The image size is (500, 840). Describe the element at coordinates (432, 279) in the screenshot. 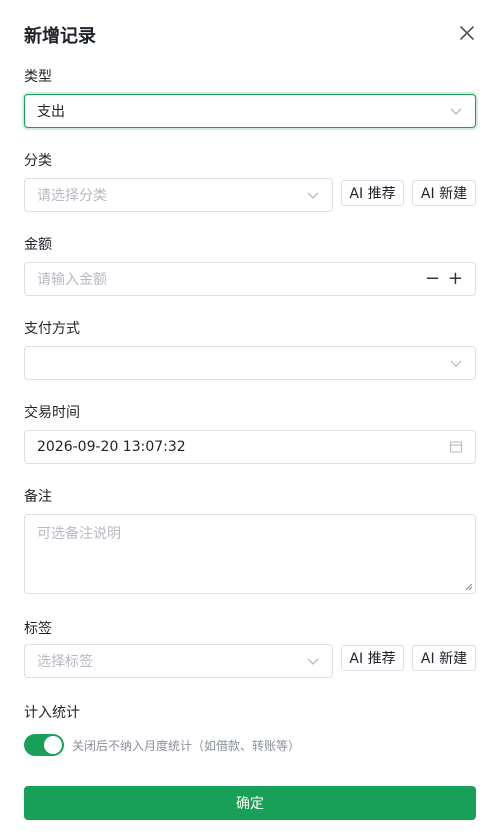

I see `decrement-button: −` at that location.